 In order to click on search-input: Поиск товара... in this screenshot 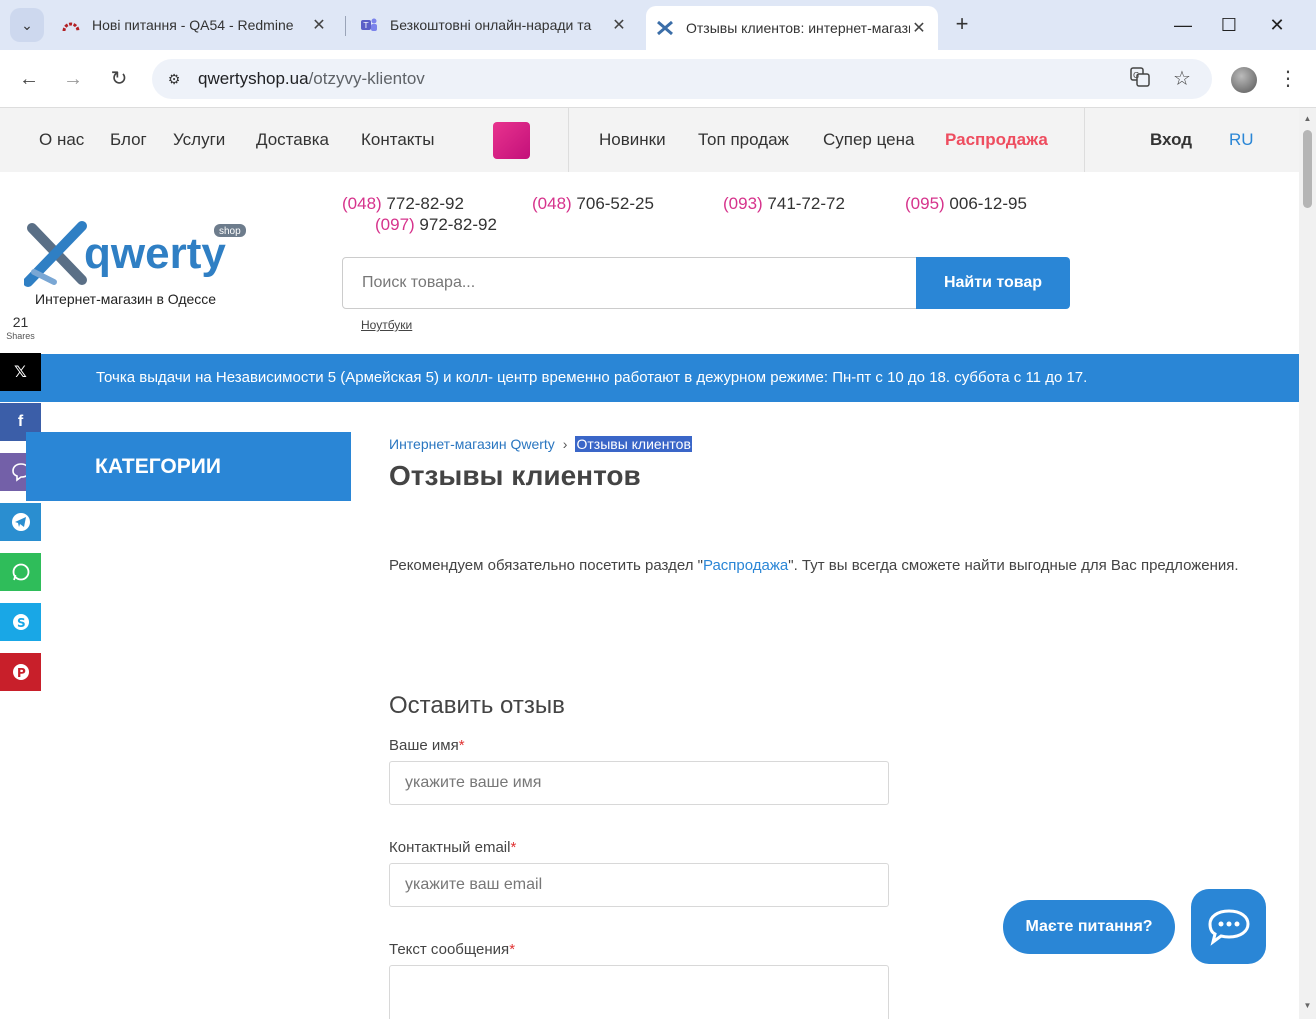, I will do `click(630, 283)`.